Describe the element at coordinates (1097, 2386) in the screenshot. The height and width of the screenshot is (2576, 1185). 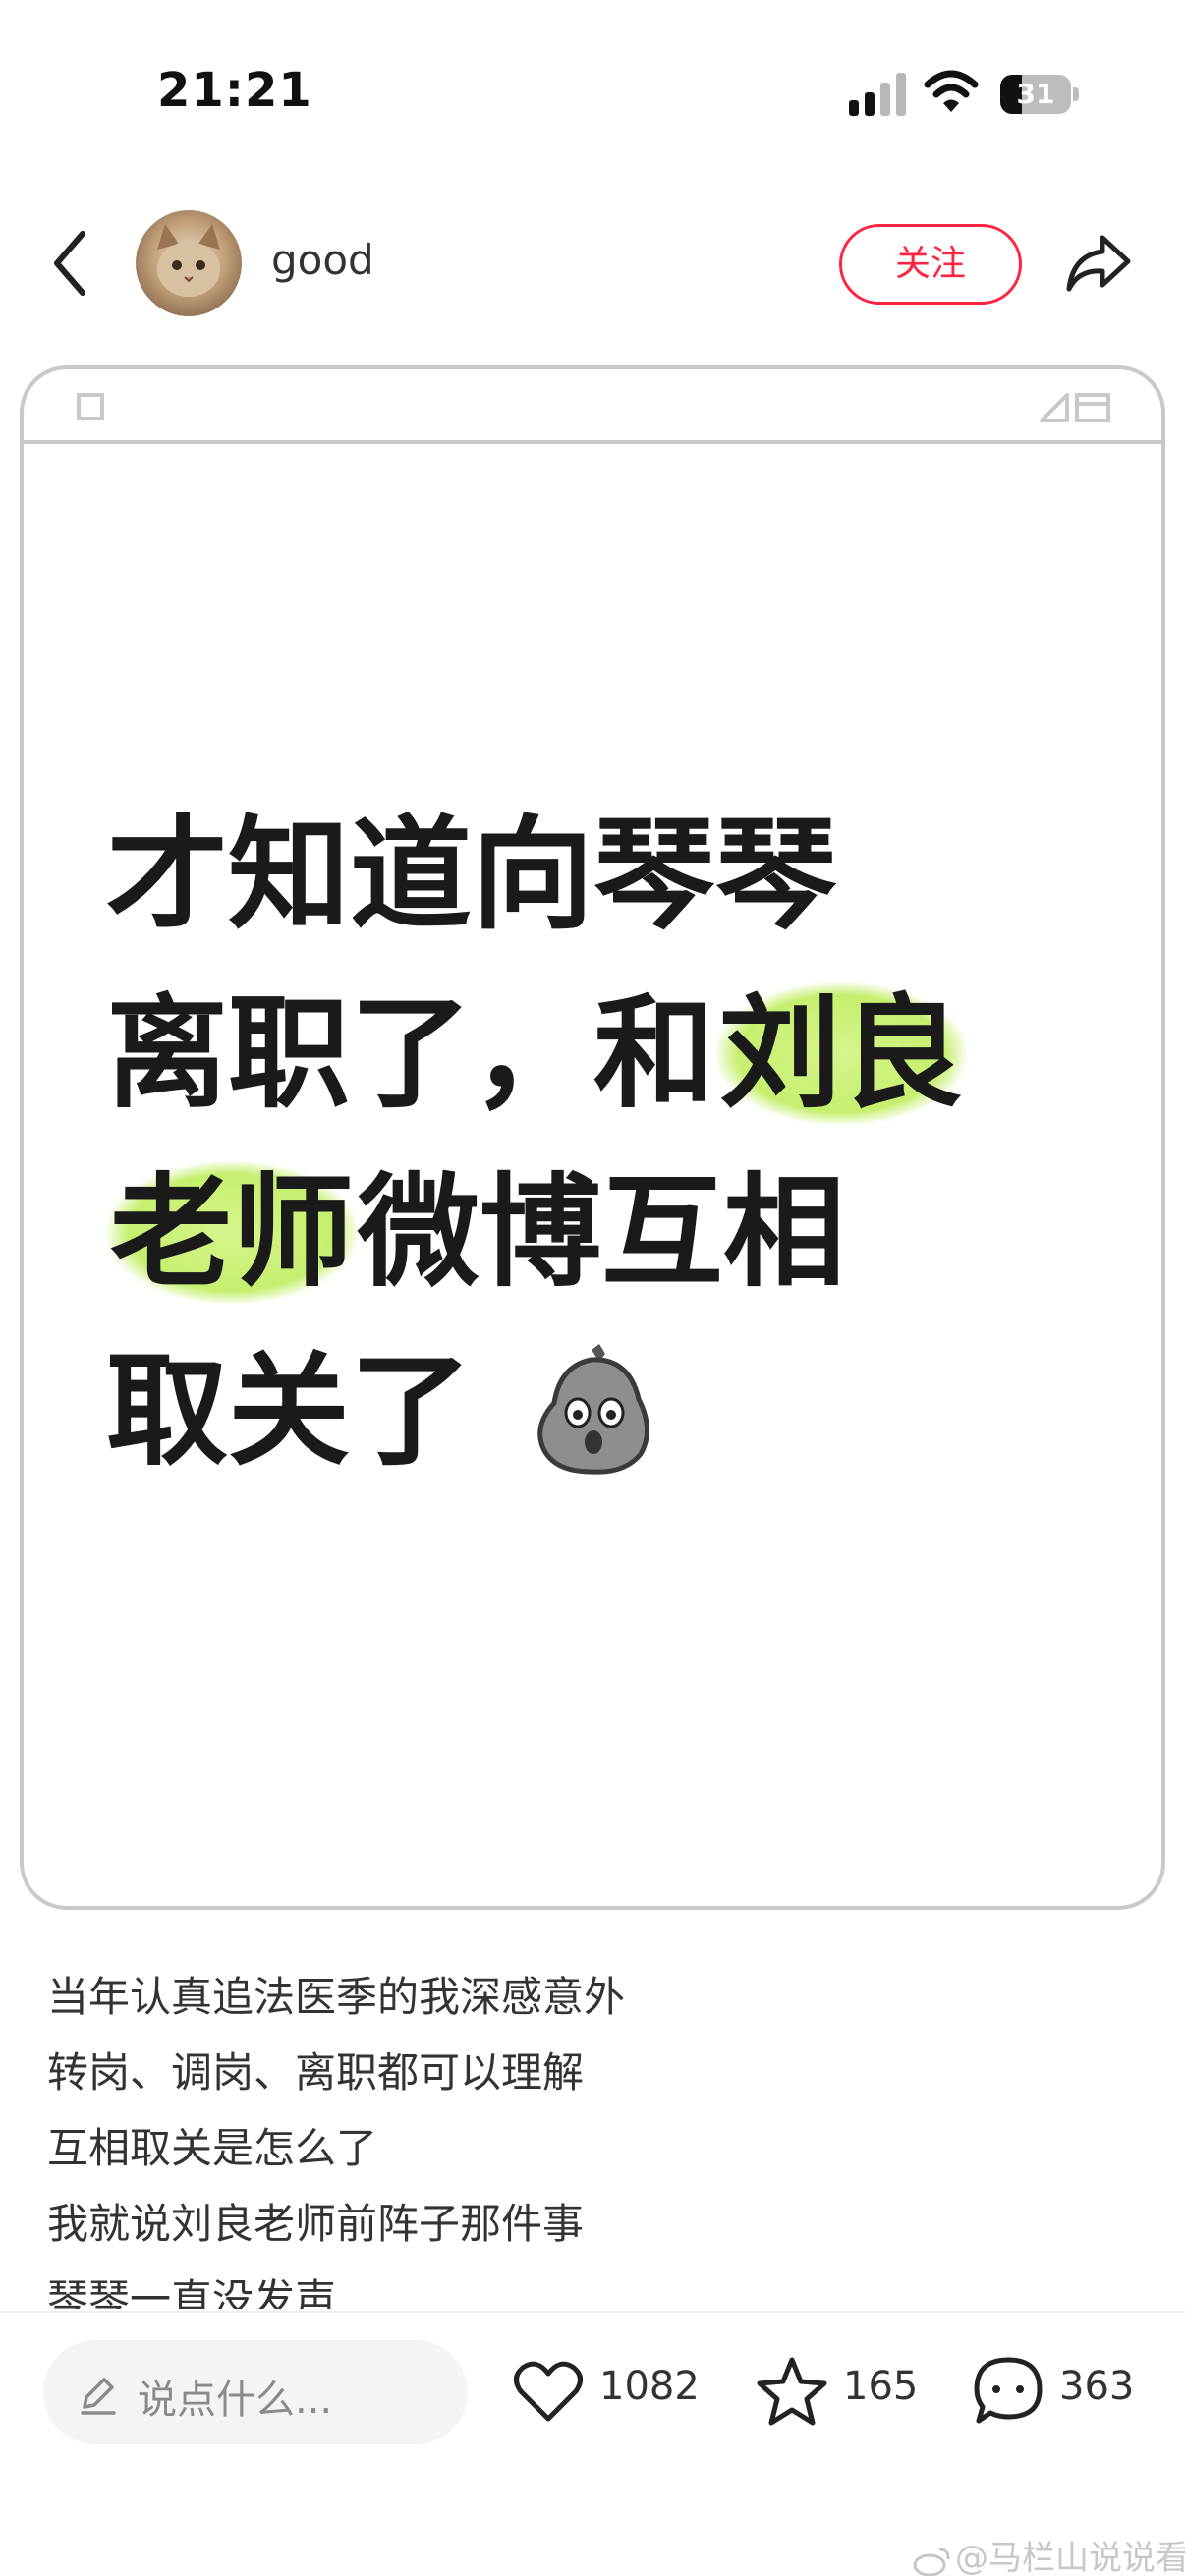
I see `comment-count: 363` at that location.